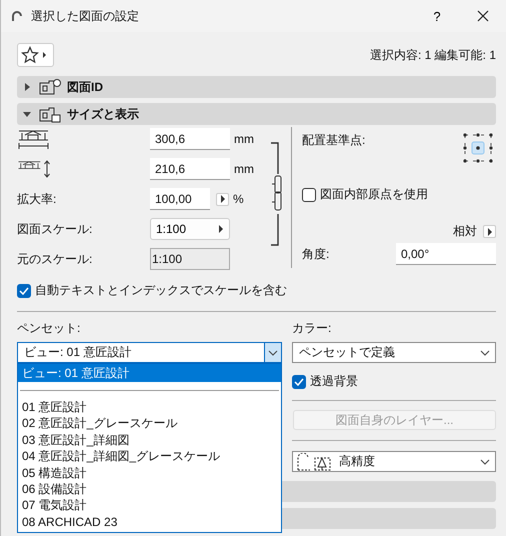 The width and height of the screenshot is (506, 536). Describe the element at coordinates (149, 352) in the screenshot. I see `pen-set-dropdown: ビュー: 01 意匠設計` at that location.